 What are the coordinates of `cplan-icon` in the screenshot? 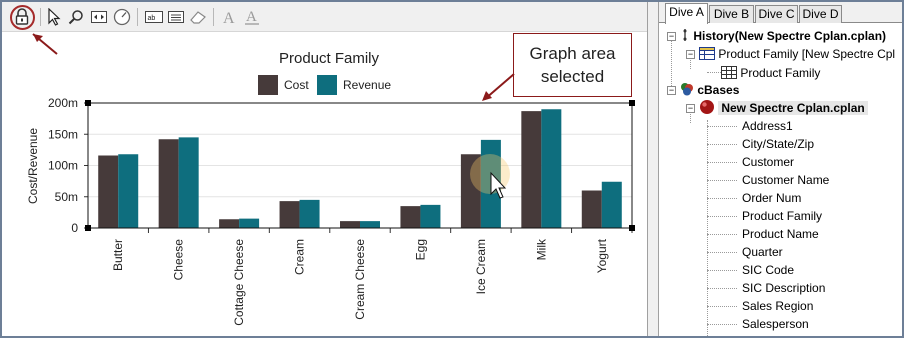 It's located at (707, 107).